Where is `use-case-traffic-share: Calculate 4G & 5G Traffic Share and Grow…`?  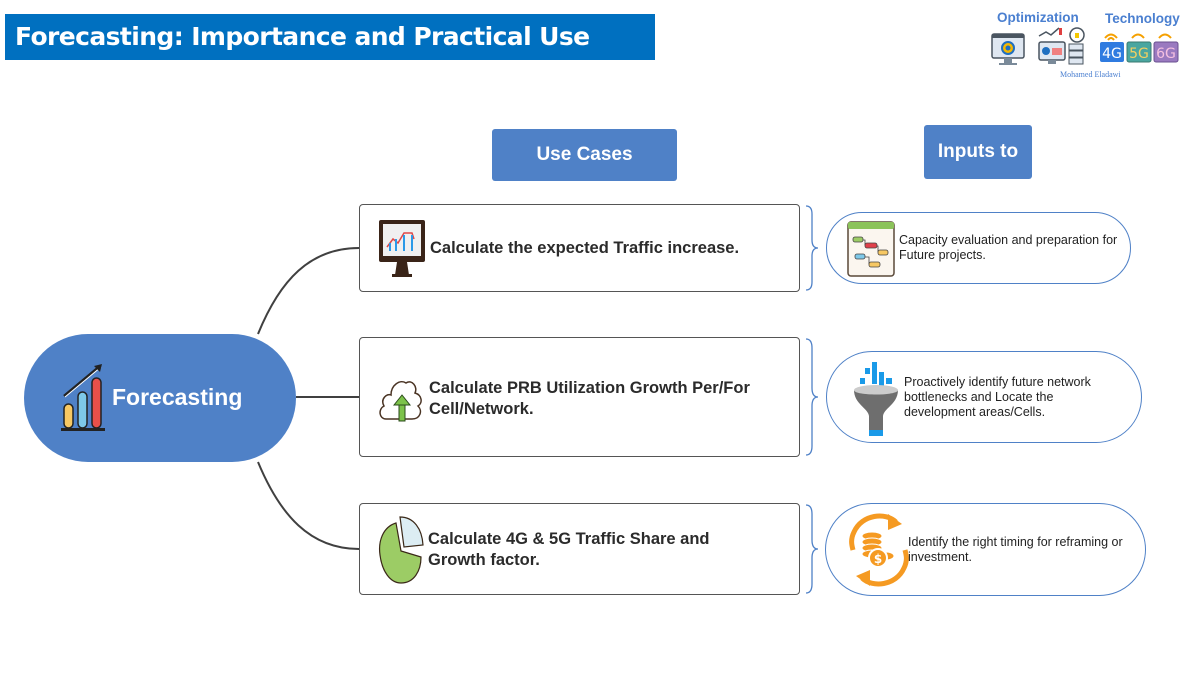 use-case-traffic-share: Calculate 4G & 5G Traffic Share and Grow… is located at coordinates (579, 549).